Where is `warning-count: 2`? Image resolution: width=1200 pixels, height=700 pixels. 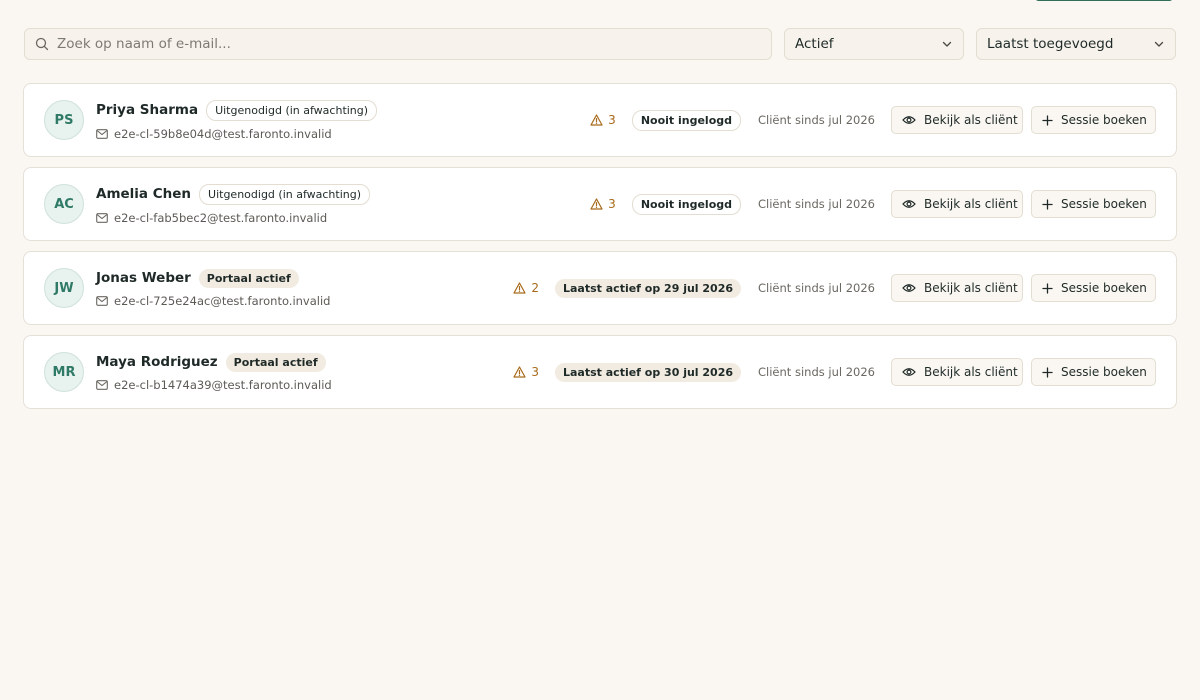 warning-count: 2 is located at coordinates (526, 288).